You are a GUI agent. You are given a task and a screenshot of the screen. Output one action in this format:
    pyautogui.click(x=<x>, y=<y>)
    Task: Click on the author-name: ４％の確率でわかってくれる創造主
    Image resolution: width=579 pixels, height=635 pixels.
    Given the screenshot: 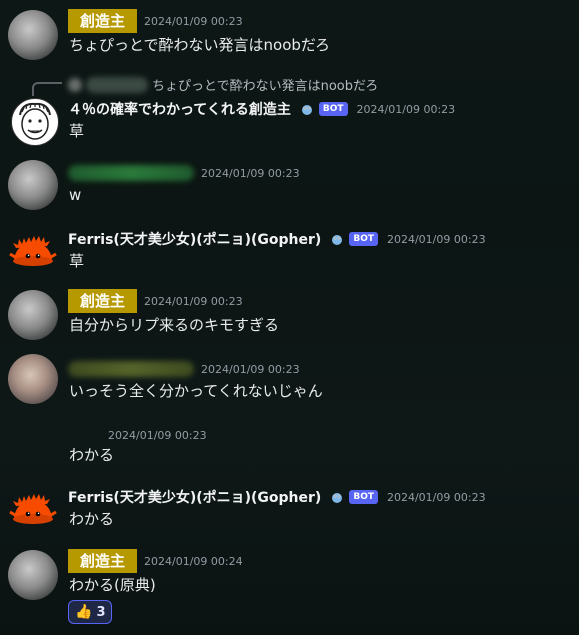 What is the action you would take?
    pyautogui.click(x=179, y=109)
    